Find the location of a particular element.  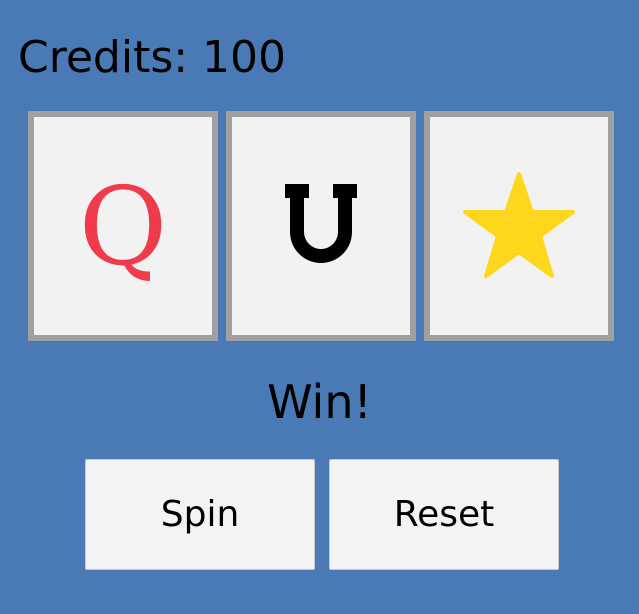

queen-q-icon: Q is located at coordinates (123, 226).